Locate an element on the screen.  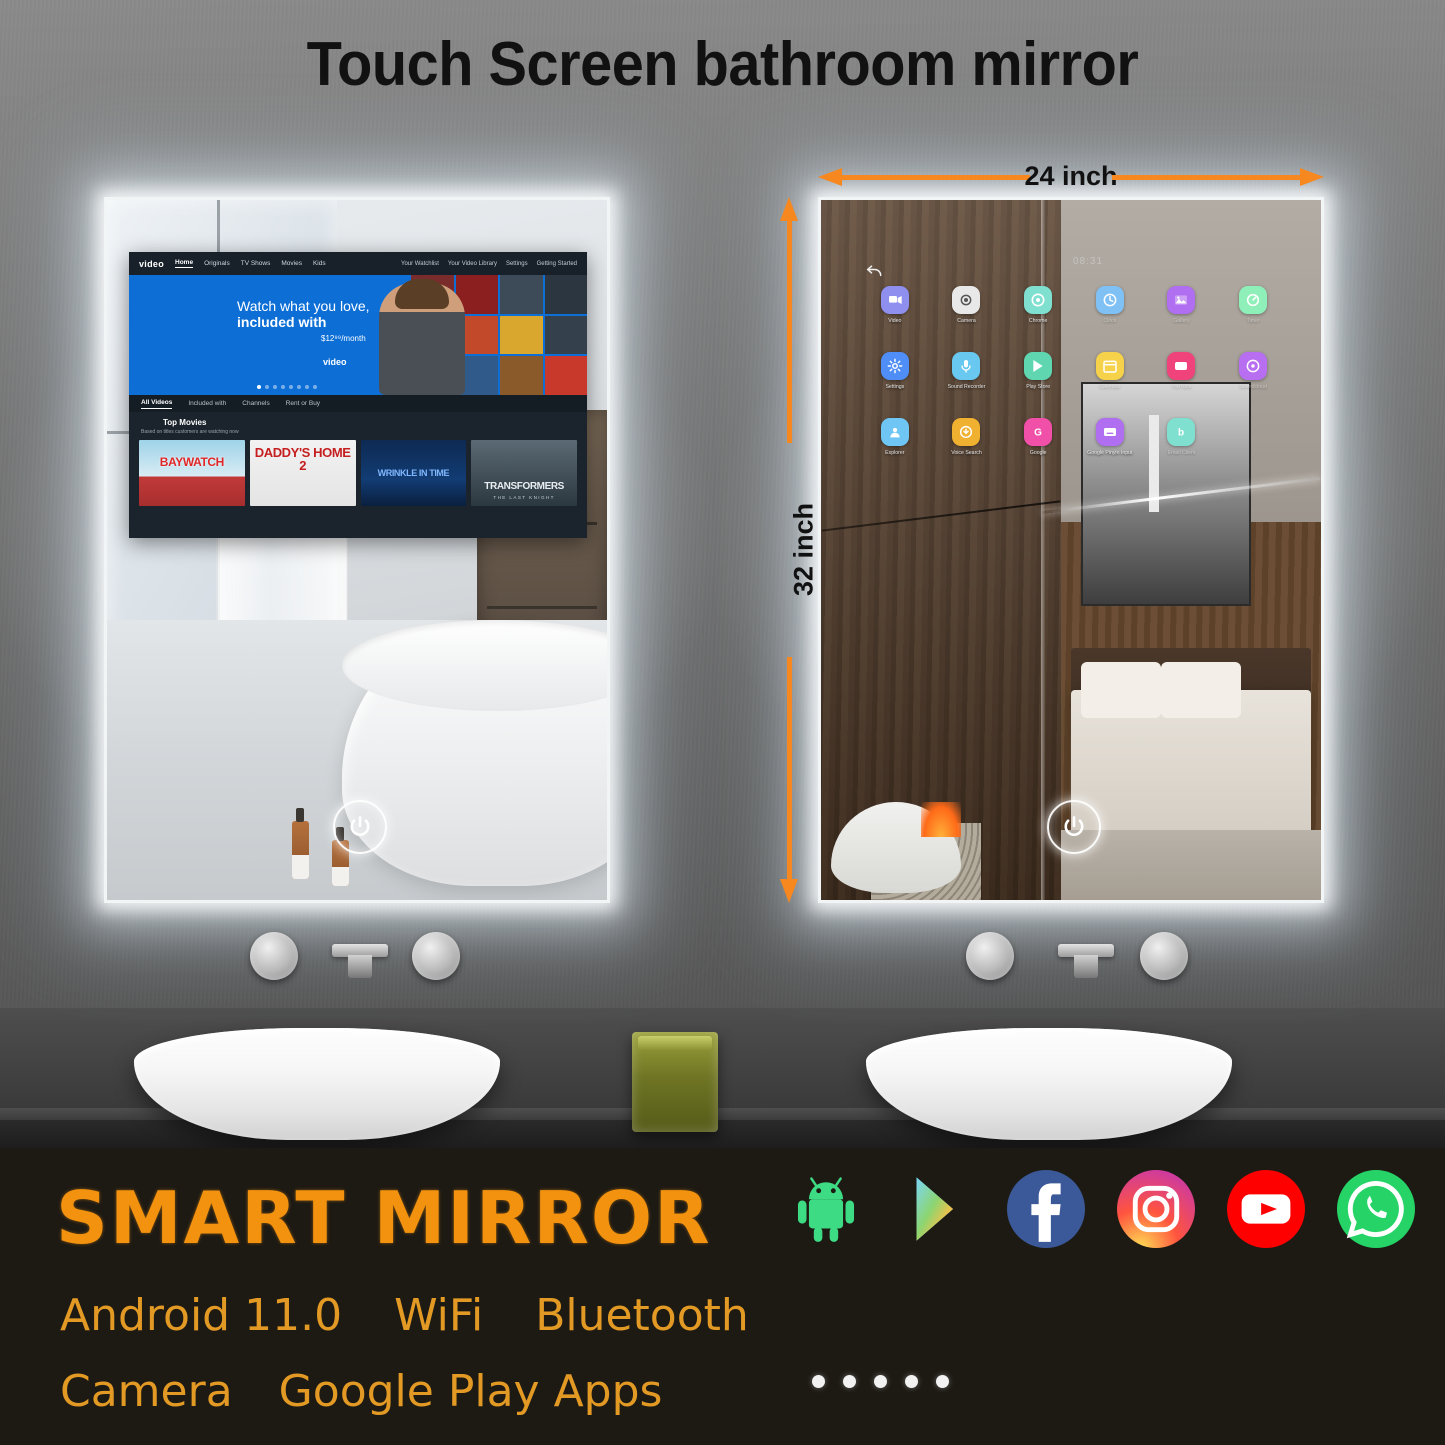
soap-dispenser is located at coordinates (300, 843).